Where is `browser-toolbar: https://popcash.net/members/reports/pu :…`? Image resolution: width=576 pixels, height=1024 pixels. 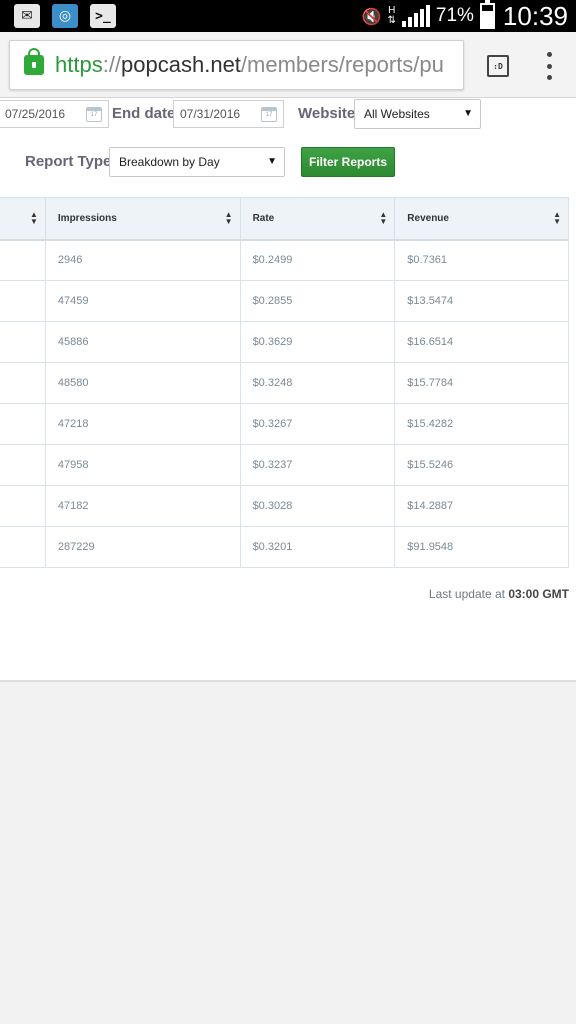
browser-toolbar: https://popcash.net/members/reports/pu :… is located at coordinates (288, 65).